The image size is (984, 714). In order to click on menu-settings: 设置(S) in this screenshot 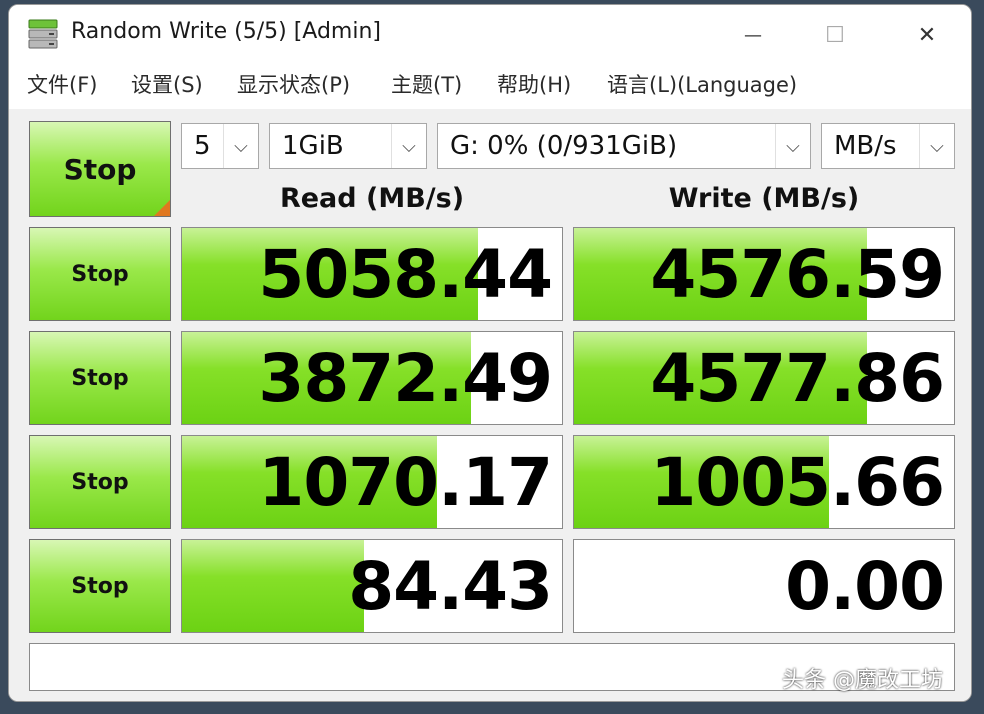, I will do `click(167, 85)`.